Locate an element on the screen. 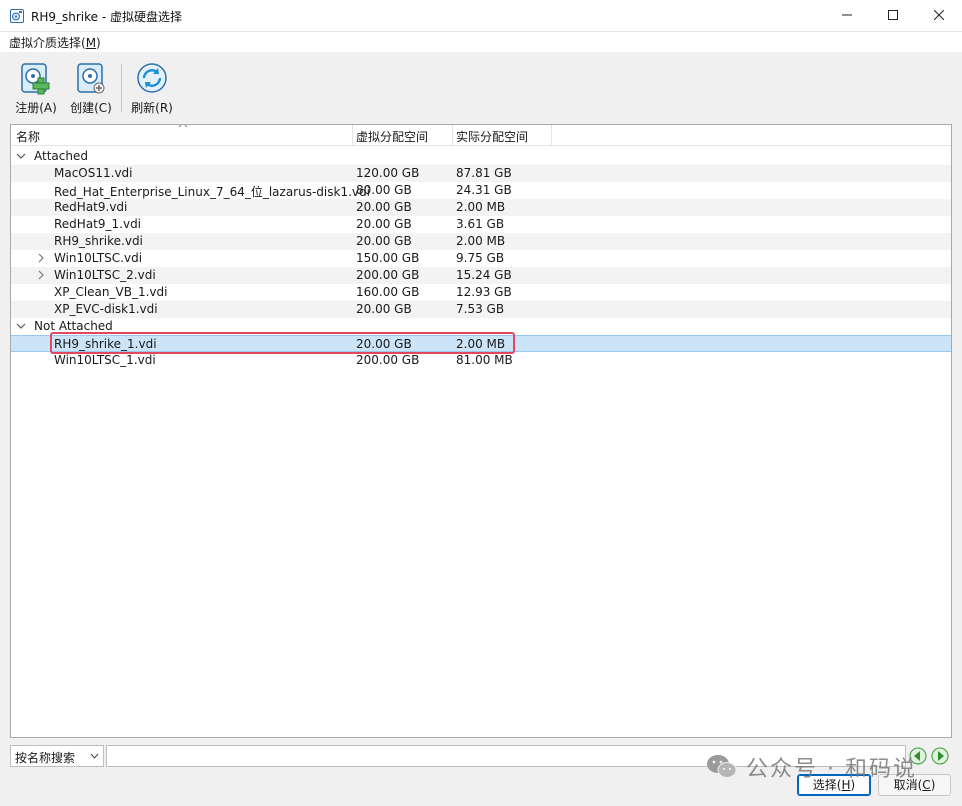 Image resolution: width=962 pixels, height=806 pixels. minimize-button is located at coordinates (847, 15).